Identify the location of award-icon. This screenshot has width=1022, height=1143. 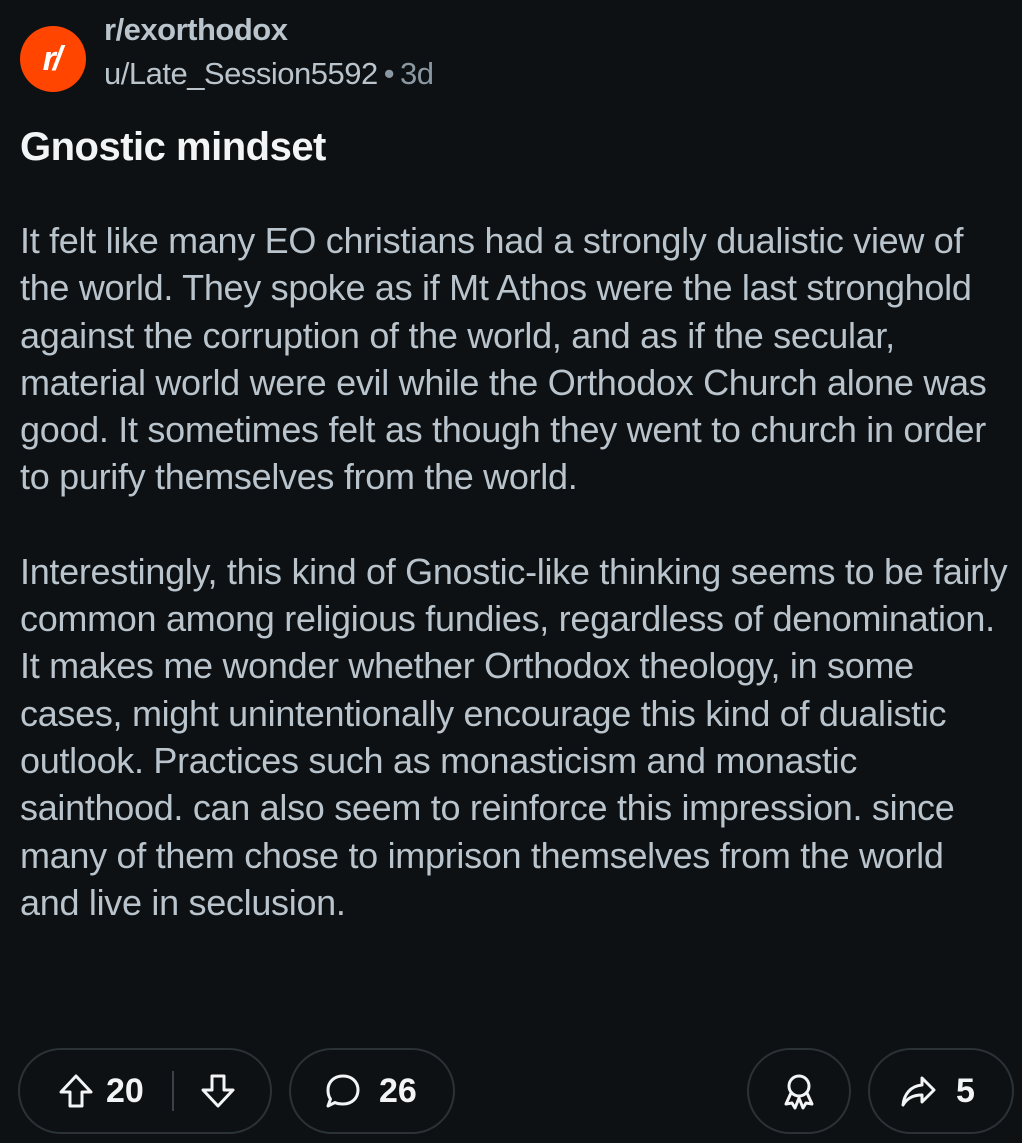
(799, 1091).